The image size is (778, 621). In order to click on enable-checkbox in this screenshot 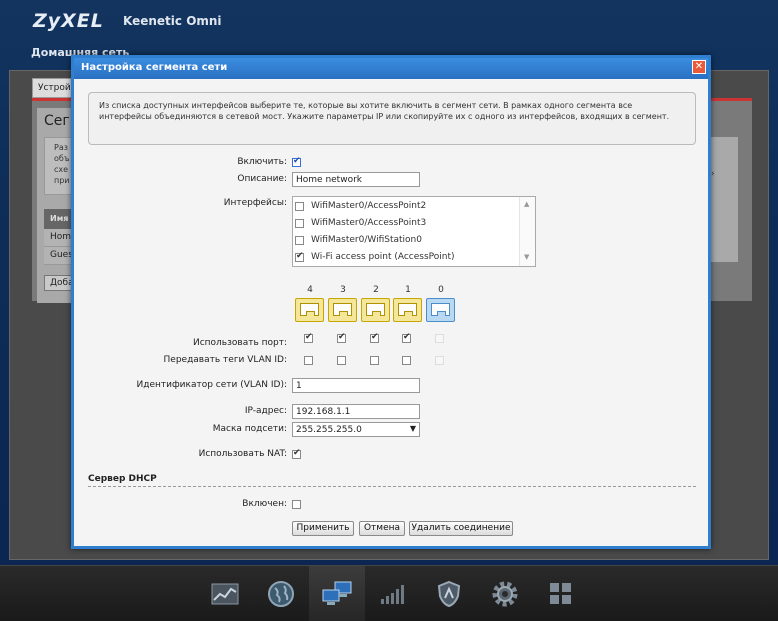, I will do `click(296, 161)`.